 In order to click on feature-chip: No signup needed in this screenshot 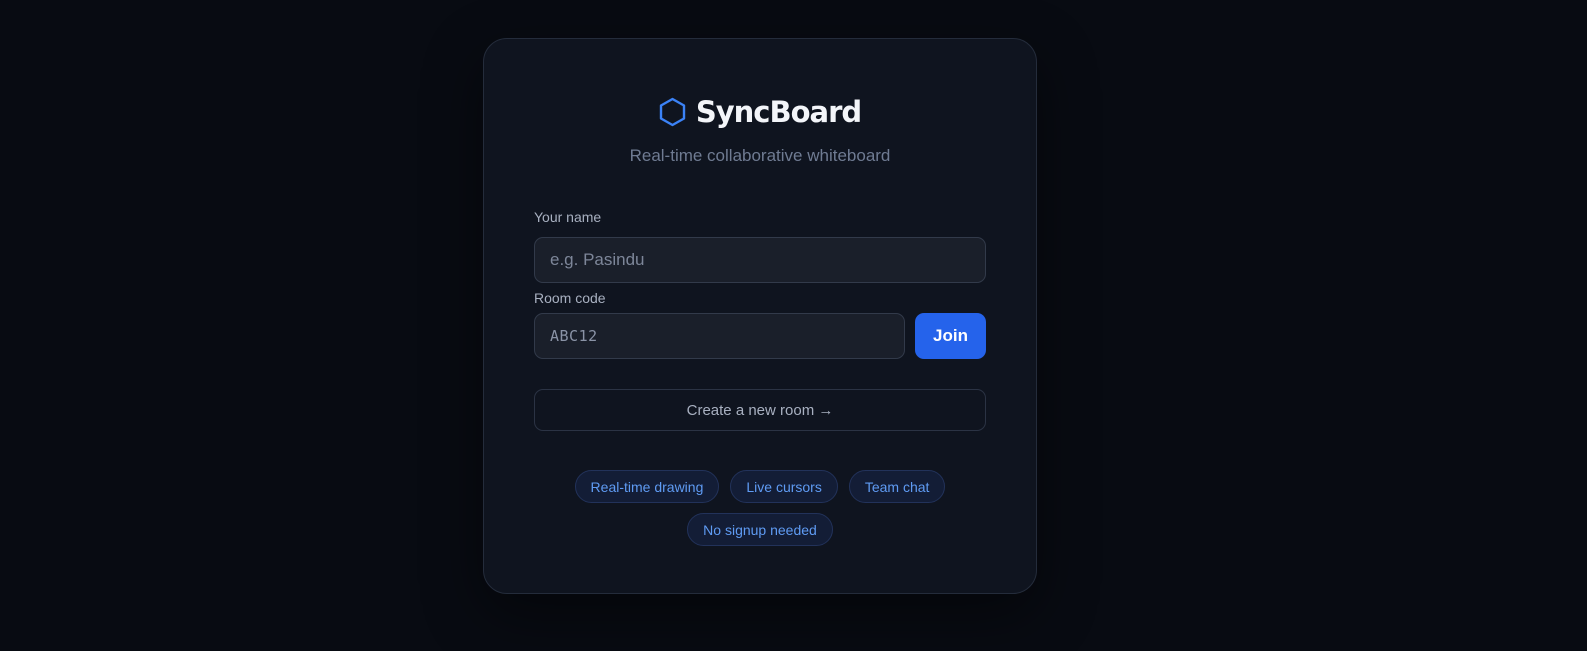, I will do `click(760, 529)`.